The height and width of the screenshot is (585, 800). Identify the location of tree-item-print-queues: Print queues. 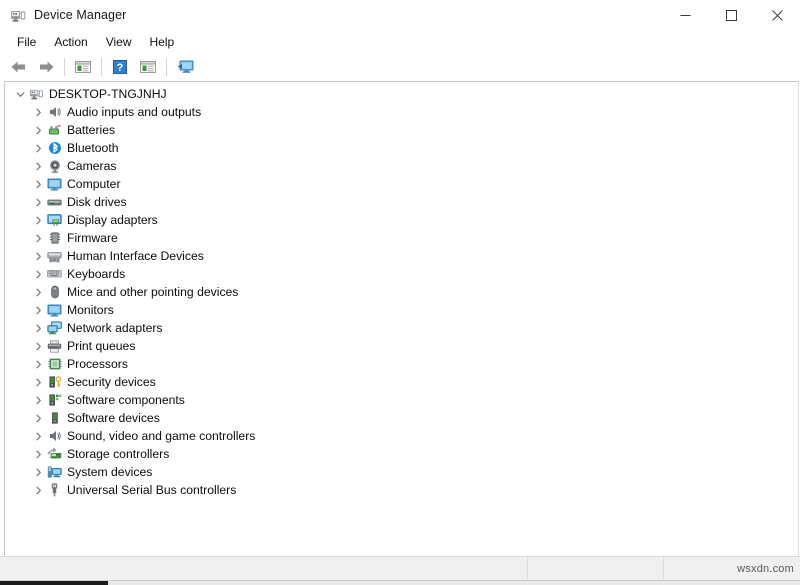
(401, 346).